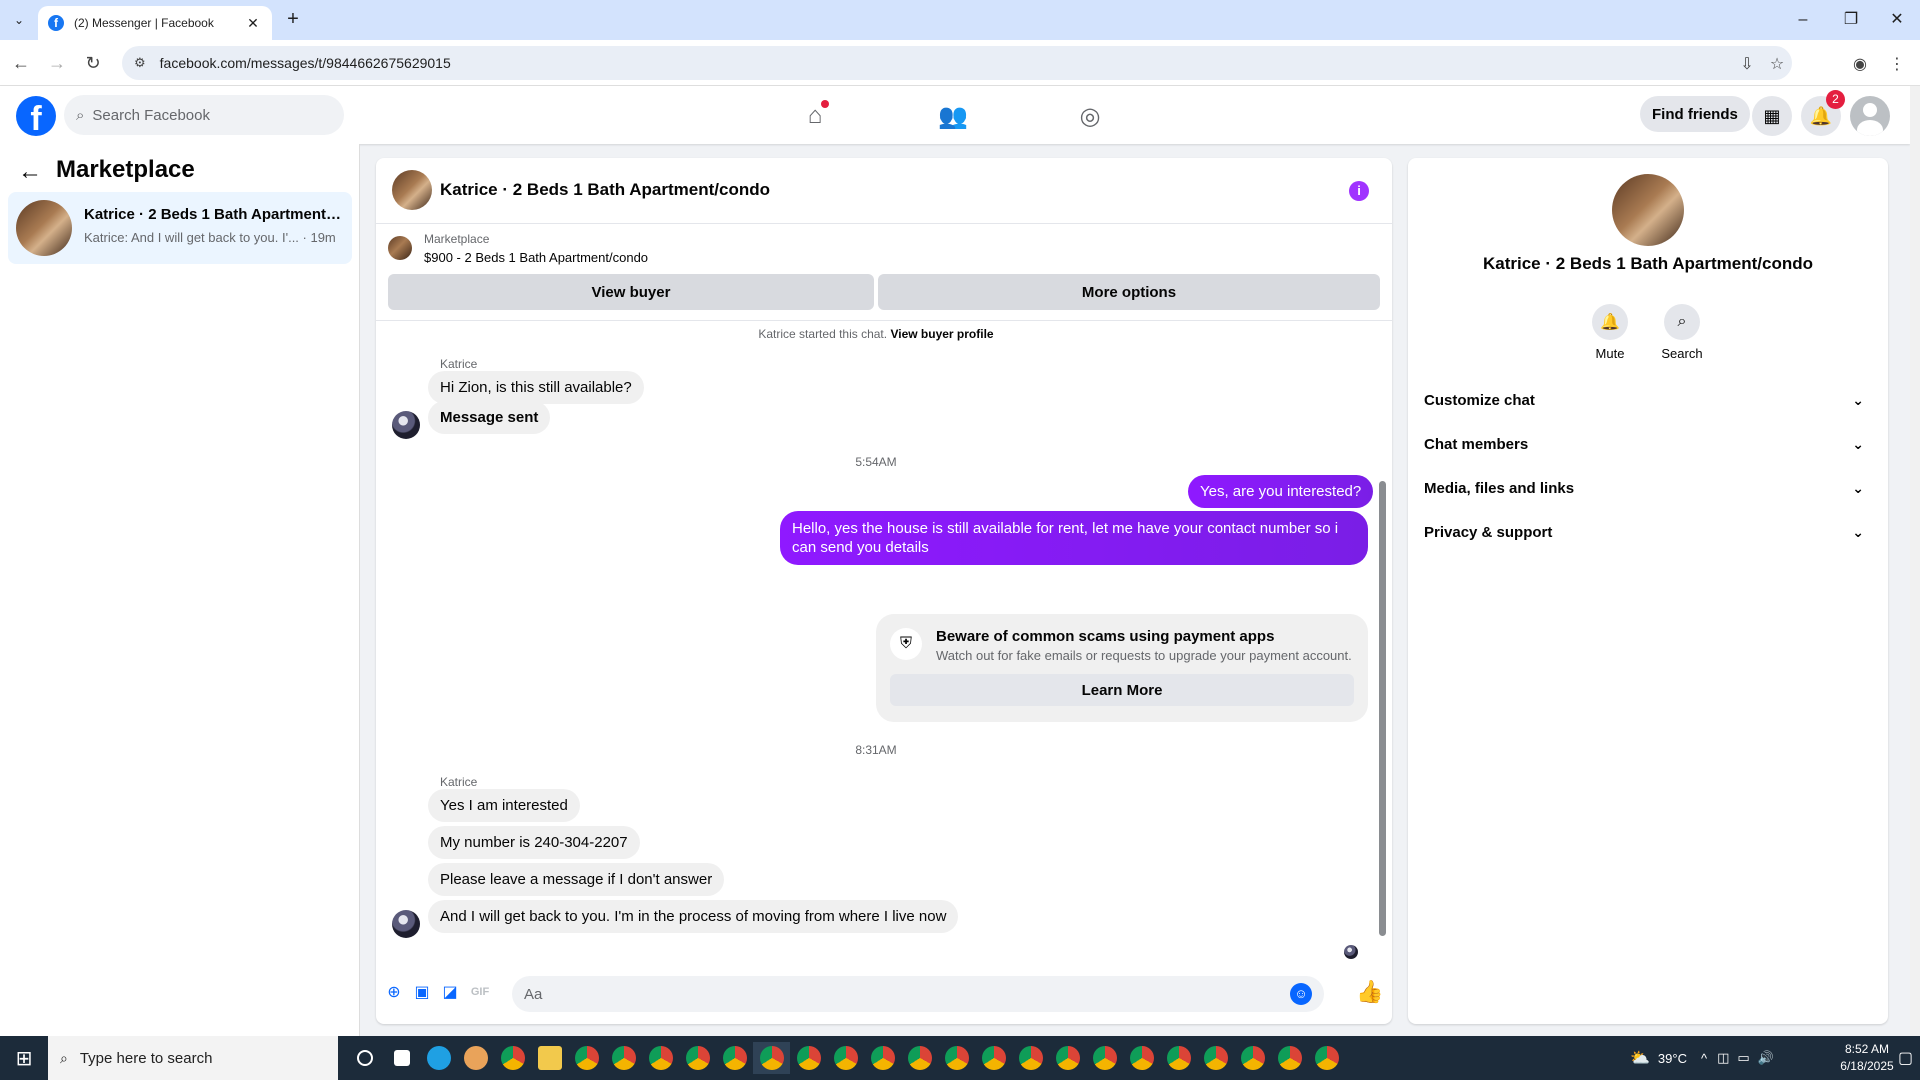 The image size is (1920, 1080). Describe the element at coordinates (253, 23) in the screenshot. I see `close-tab-icon: ✕` at that location.